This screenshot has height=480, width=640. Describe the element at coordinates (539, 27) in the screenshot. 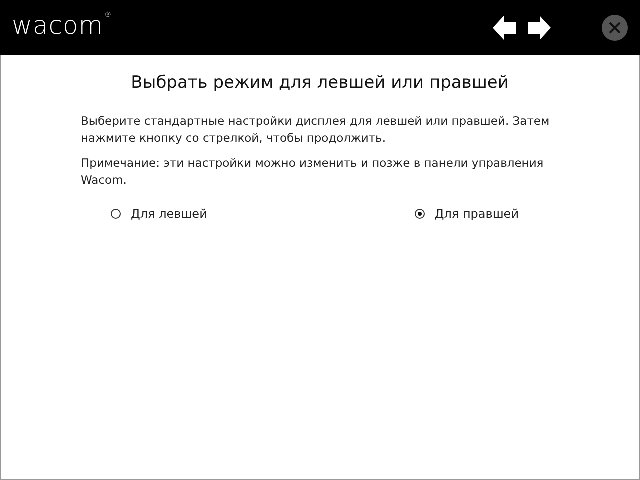

I see `right-arrow-icon` at that location.